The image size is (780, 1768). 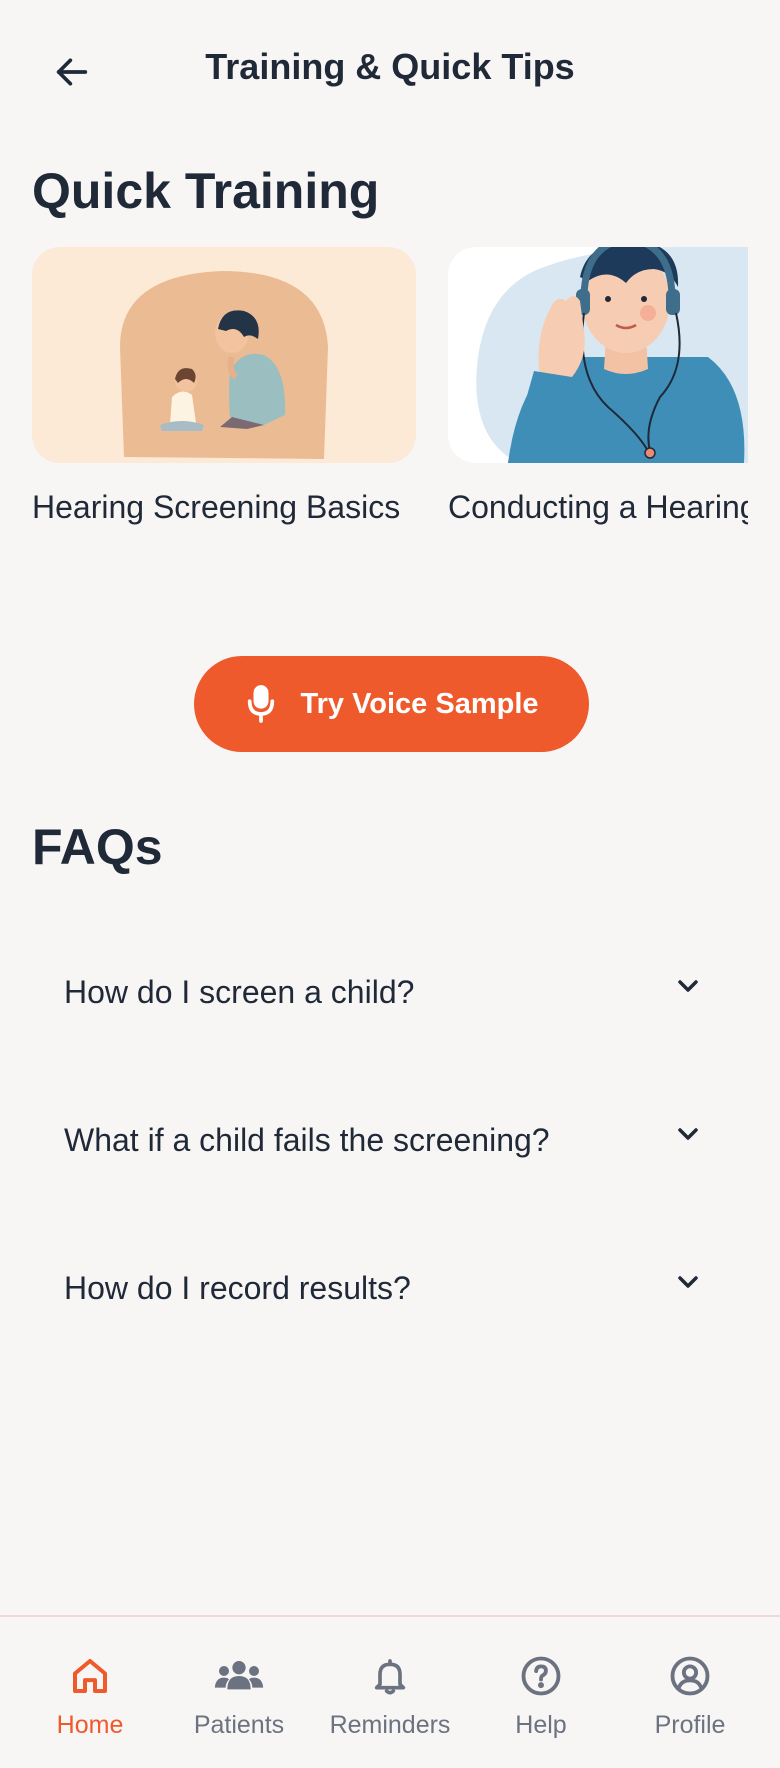 I want to click on bottom-navigation: Home Patients Reminders Help Profile, so click(x=390, y=1691).